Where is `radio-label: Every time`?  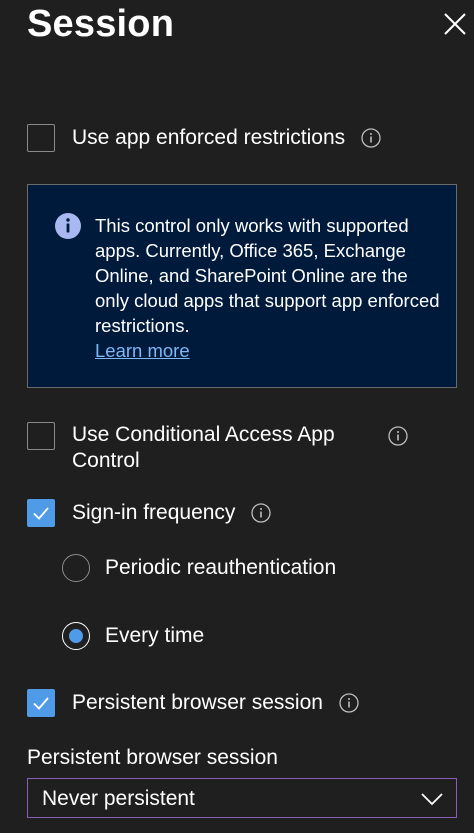
radio-label: Every time is located at coordinates (155, 635).